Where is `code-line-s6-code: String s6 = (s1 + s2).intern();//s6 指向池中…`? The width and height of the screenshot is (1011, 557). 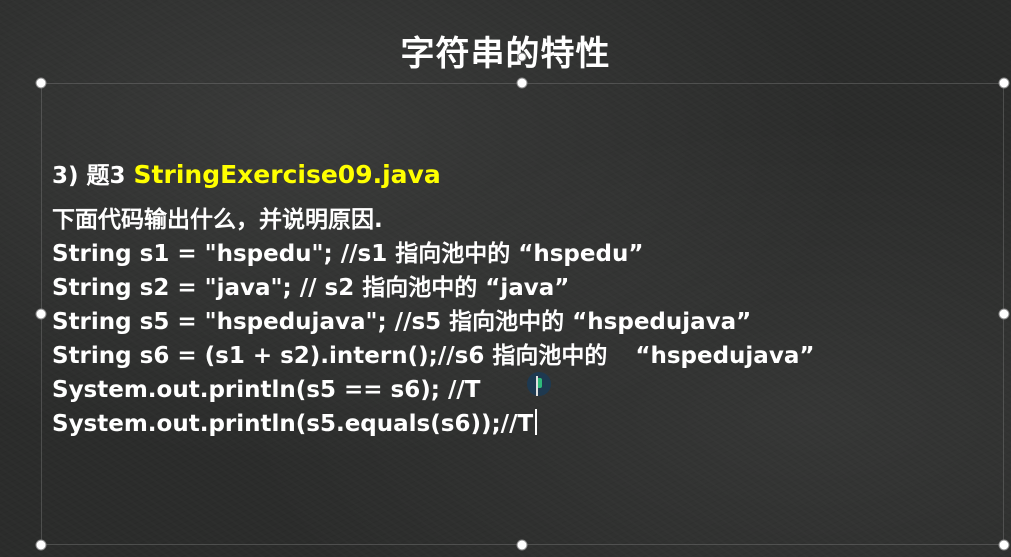
code-line-s6-code: String s6 = (s1 + s2).intern();//s6 指向池中… is located at coordinates (330, 356).